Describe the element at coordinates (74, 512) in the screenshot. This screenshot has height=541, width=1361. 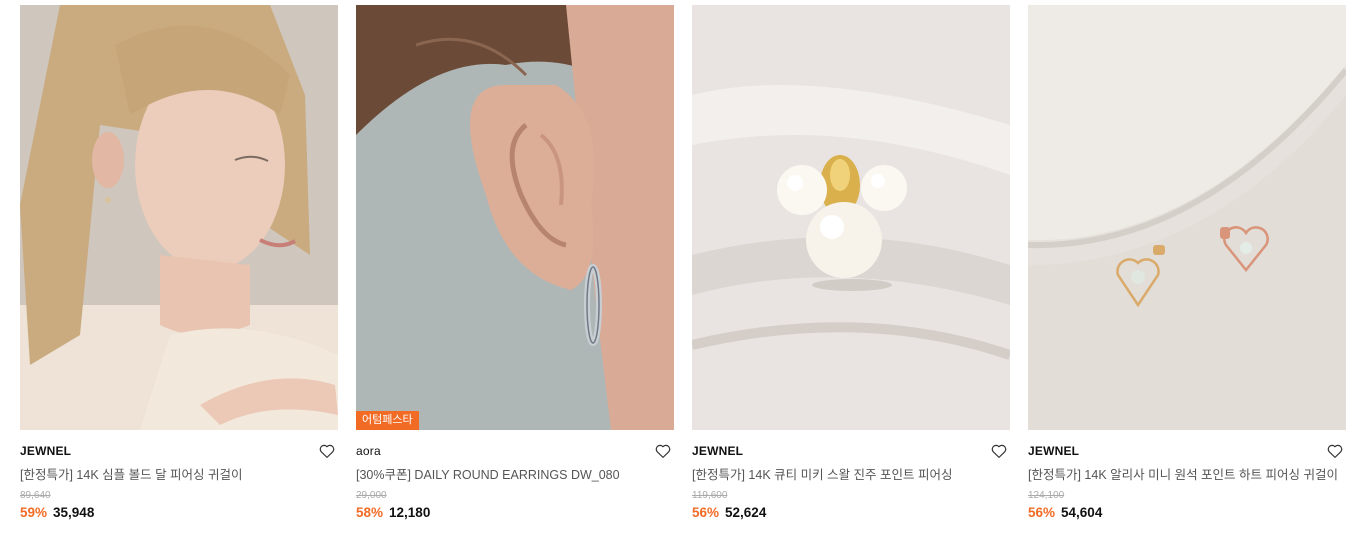
I see `sale-price: 35,948` at that location.